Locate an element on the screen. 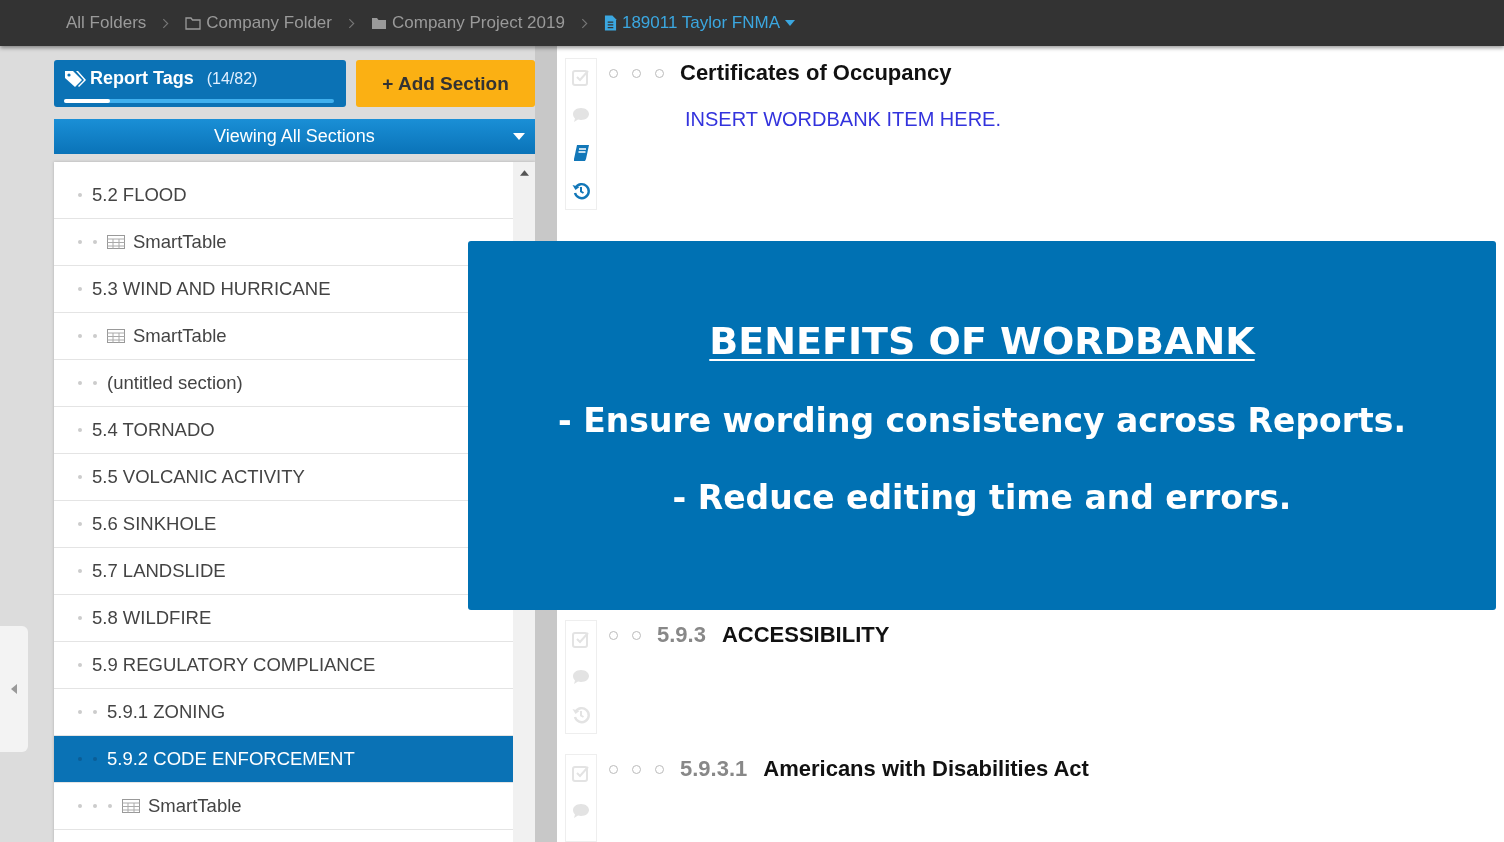 The height and width of the screenshot is (842, 1504). outline-item: 5.9.2 CODE ENFORCEMENT is located at coordinates (283, 759).